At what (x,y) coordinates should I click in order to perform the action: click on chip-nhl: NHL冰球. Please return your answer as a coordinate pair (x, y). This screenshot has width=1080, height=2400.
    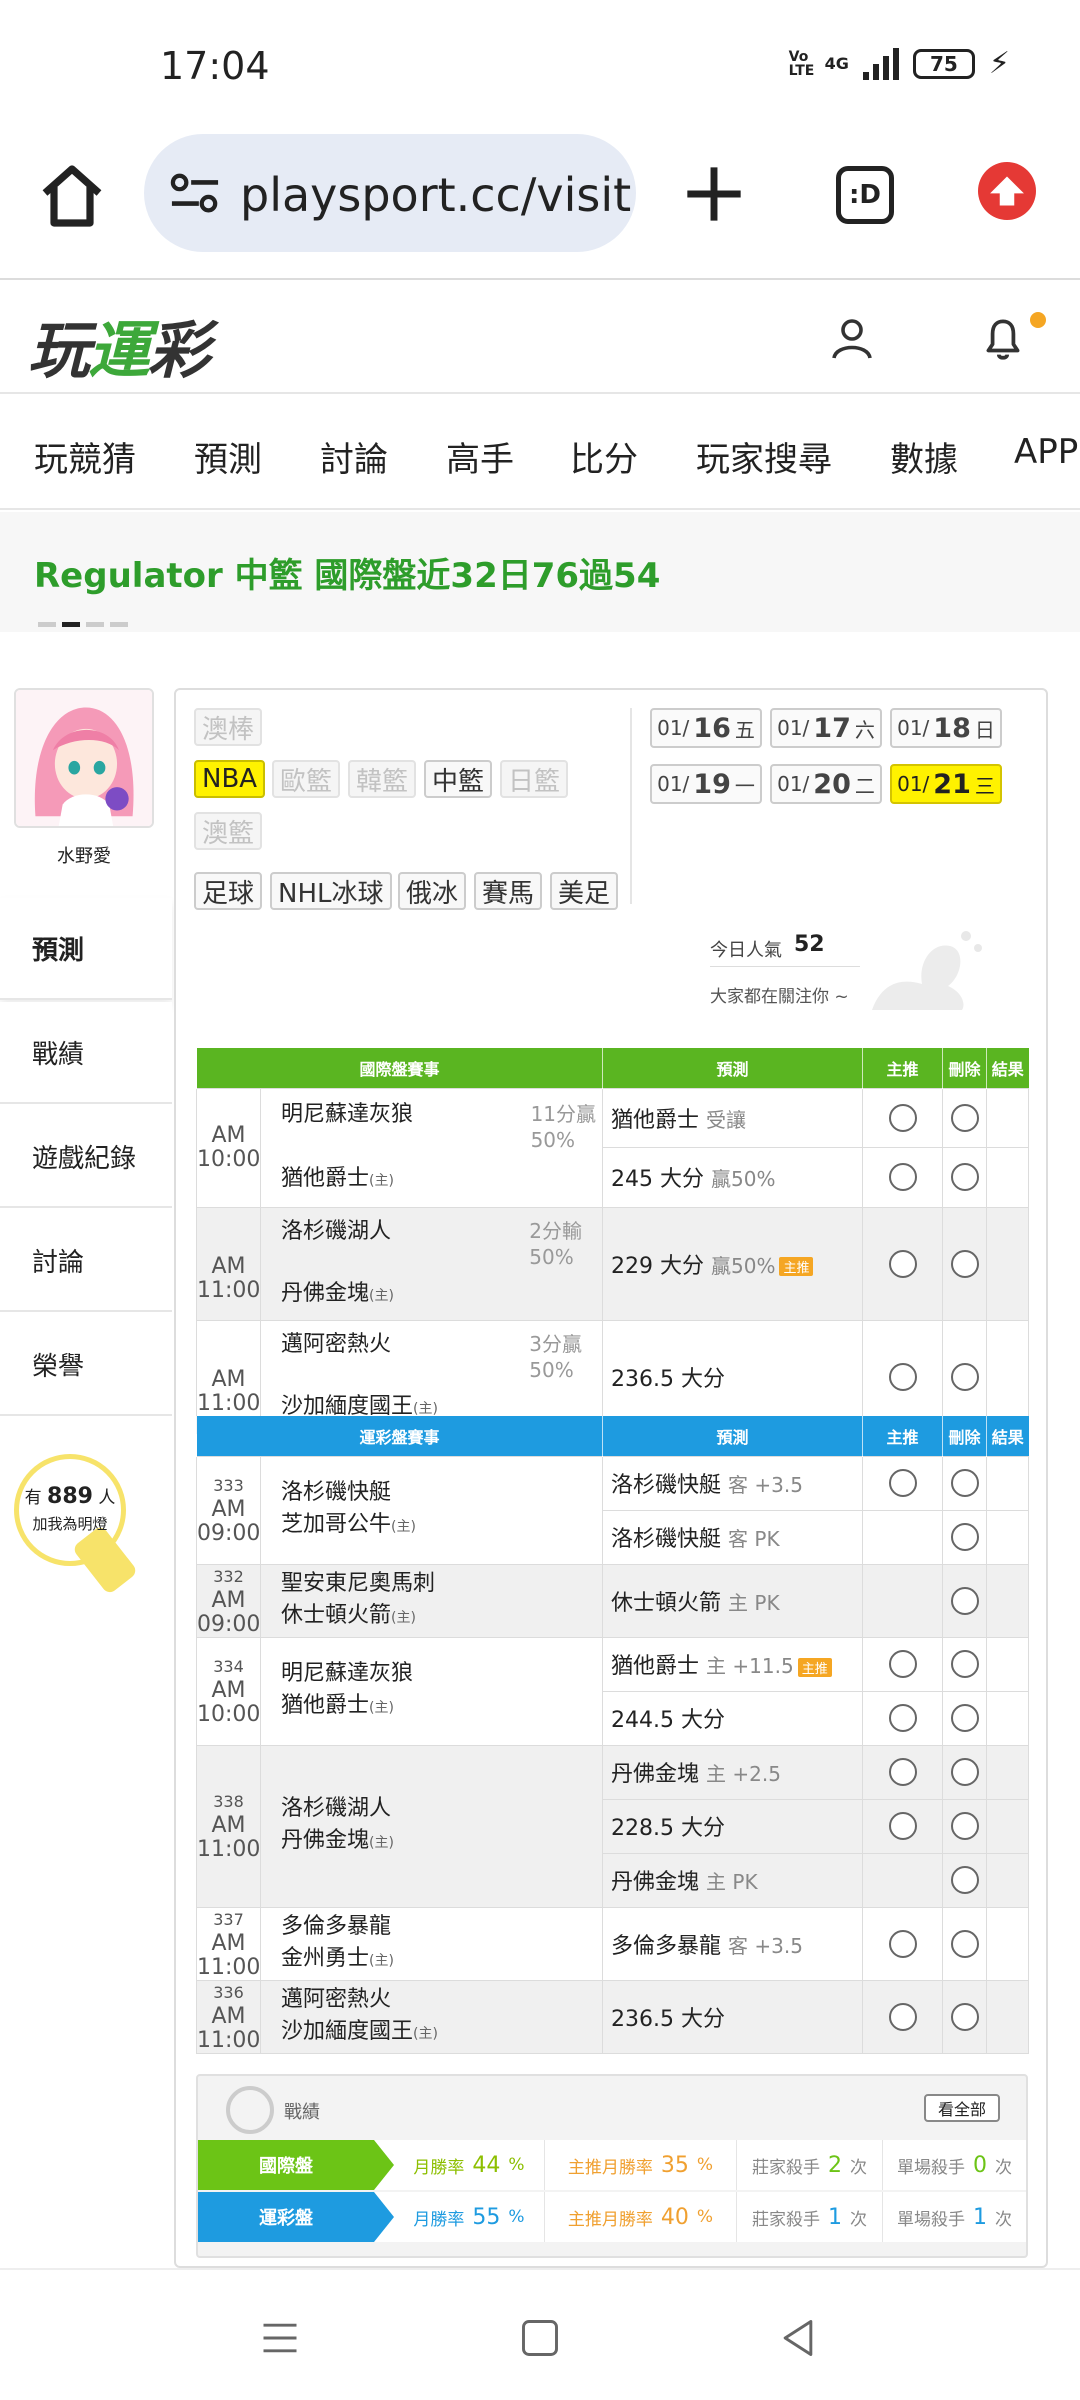
    Looking at the image, I should click on (331, 891).